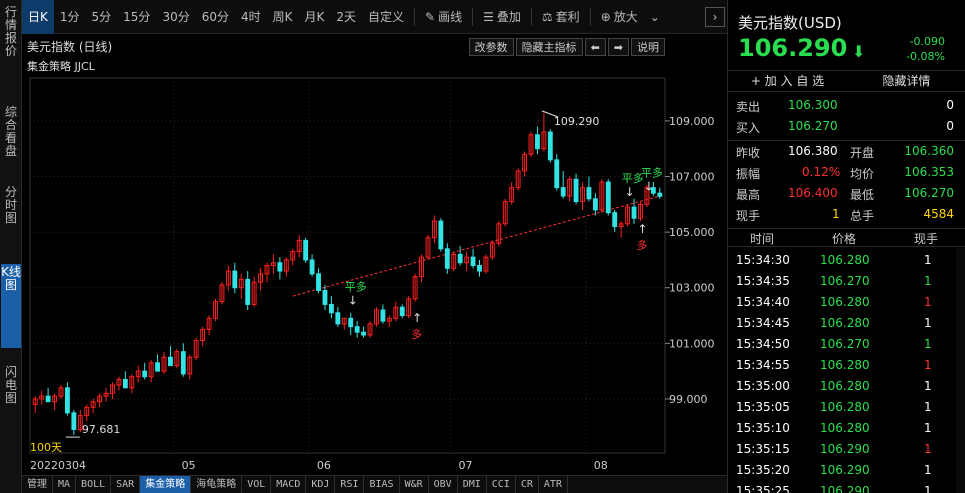  What do you see at coordinates (166, 484) in the screenshot?
I see `indicator-tab-4: 集金策略` at bounding box center [166, 484].